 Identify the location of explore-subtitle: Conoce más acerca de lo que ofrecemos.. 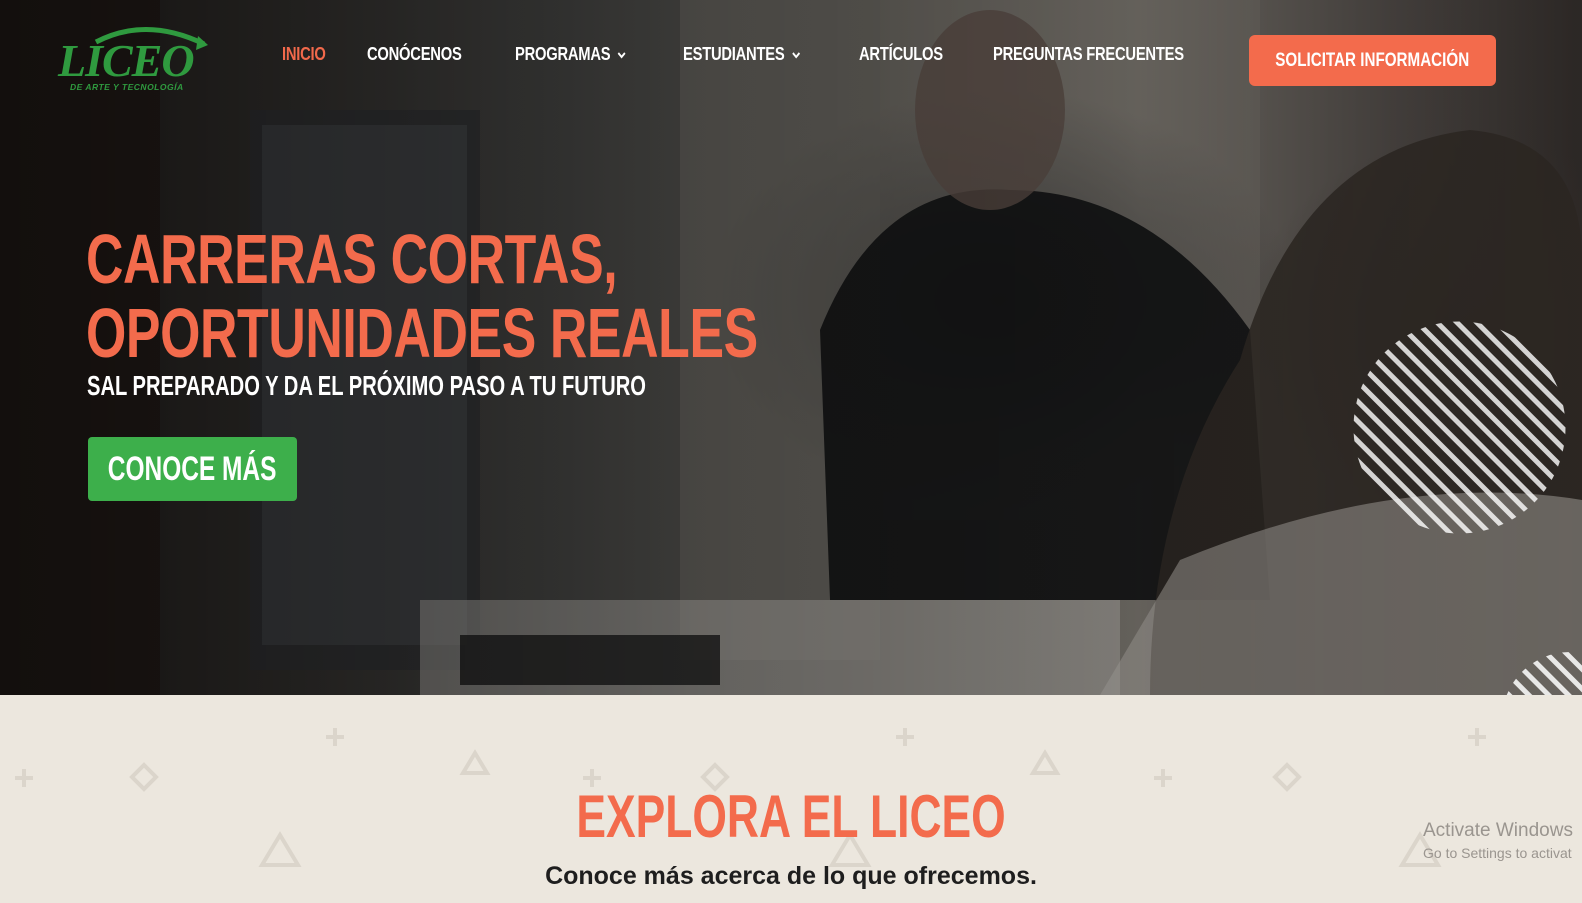
(791, 876).